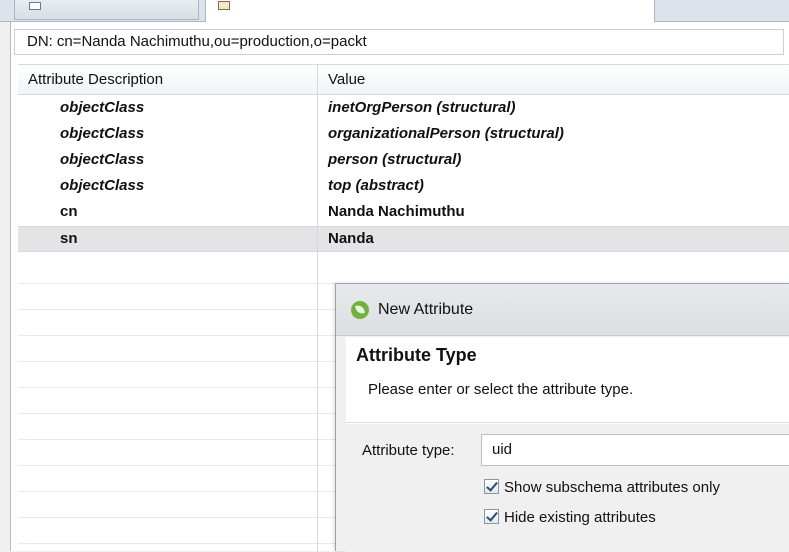 The height and width of the screenshot is (552, 789). What do you see at coordinates (426, 309) in the screenshot?
I see `dialog-title: New Attribute` at bounding box center [426, 309].